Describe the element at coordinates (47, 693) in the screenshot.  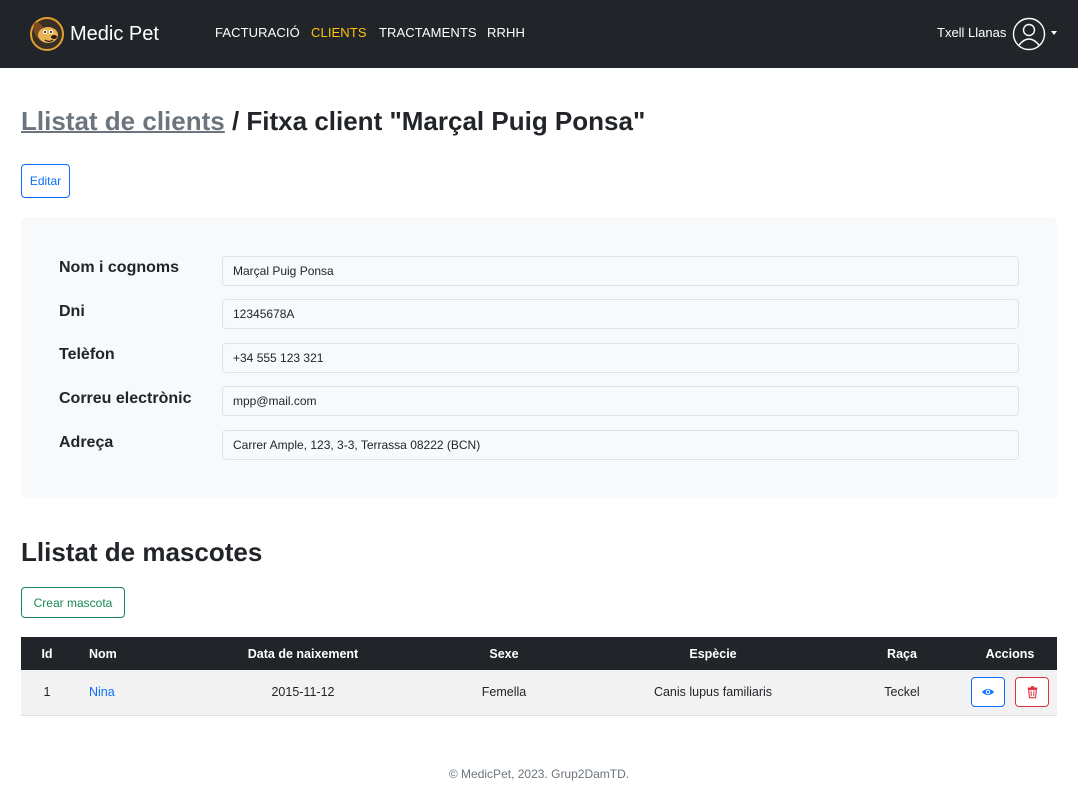
I see `pet-id: 1` at that location.